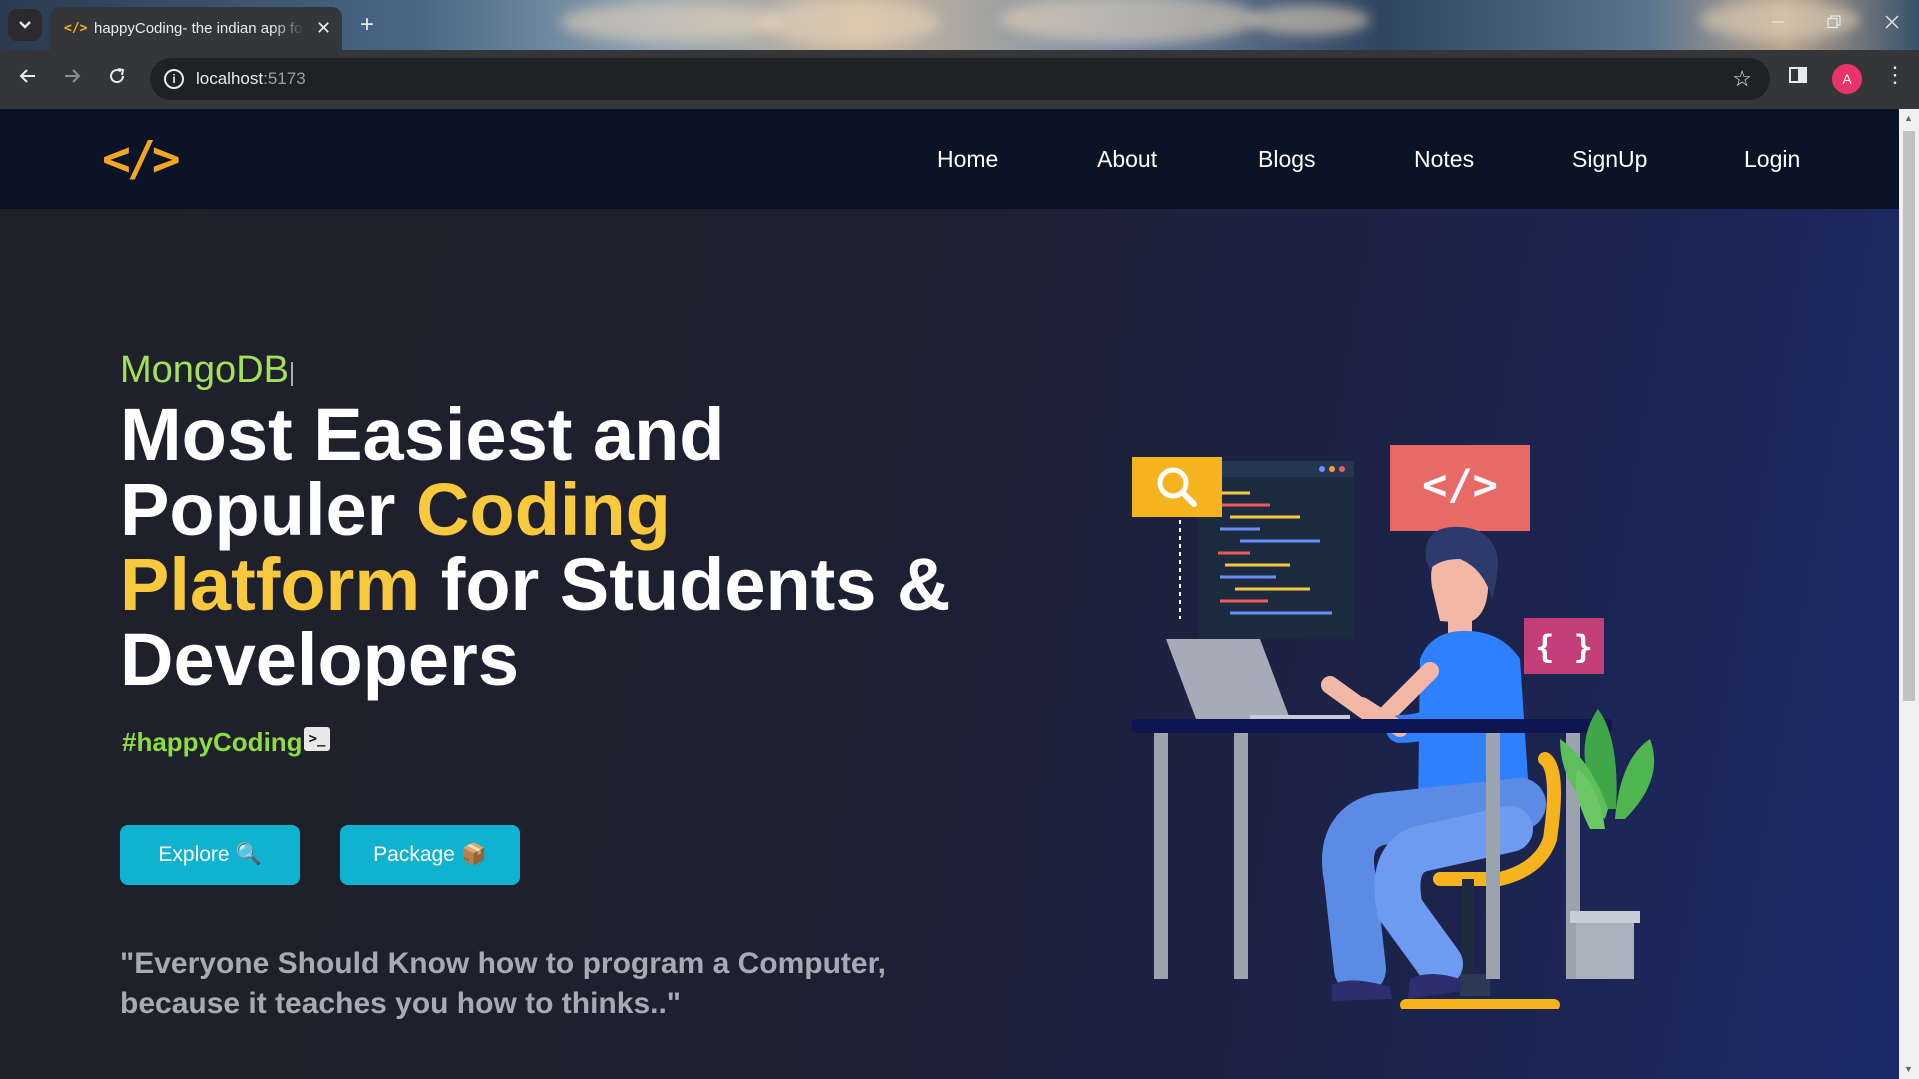  What do you see at coordinates (230, 78) in the screenshot?
I see `url-host: localhost` at bounding box center [230, 78].